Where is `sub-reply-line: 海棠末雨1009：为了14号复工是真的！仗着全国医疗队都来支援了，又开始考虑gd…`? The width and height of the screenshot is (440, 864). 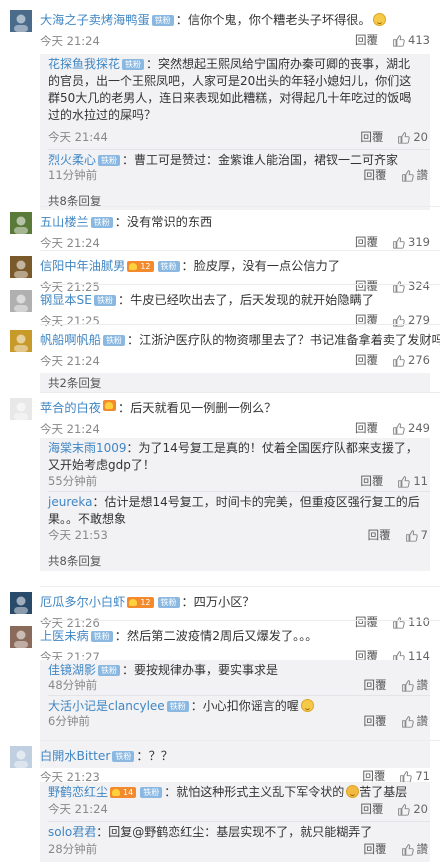
sub-reply-line: 海棠末雨1009：为了14号复工是真的！仗着全国医疗队都来支援了，又开始考虑gd… is located at coordinates (235, 457).